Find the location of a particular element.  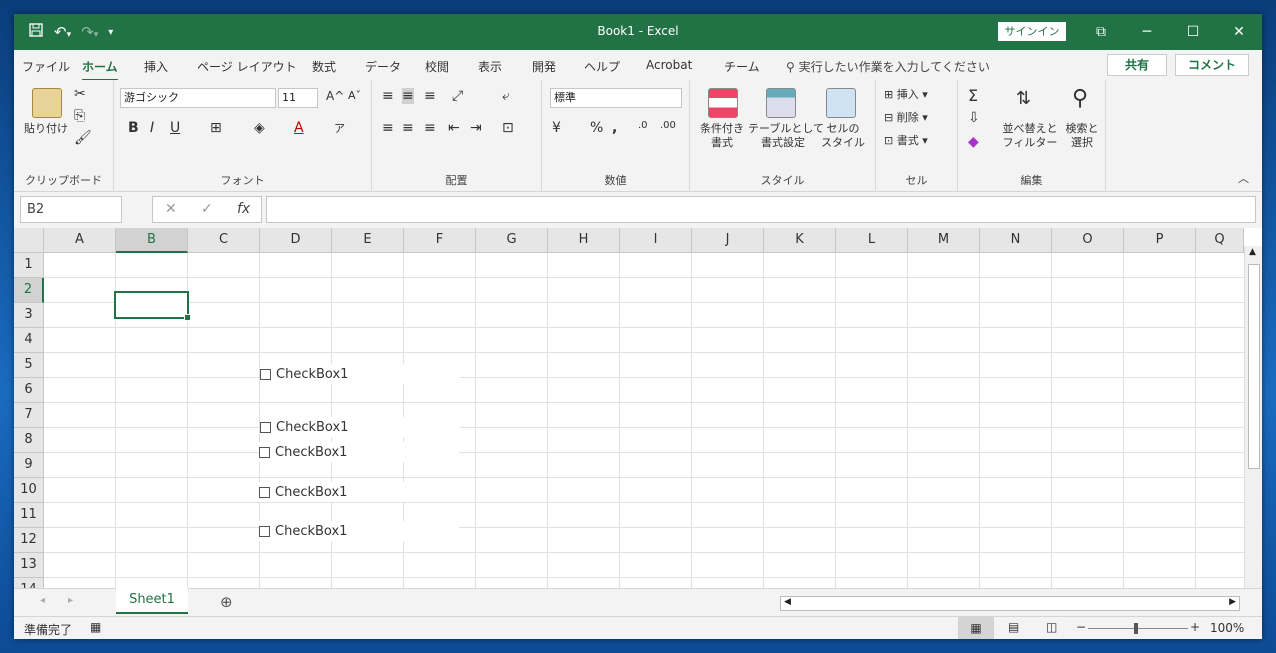

column-header-j: J is located at coordinates (728, 240).